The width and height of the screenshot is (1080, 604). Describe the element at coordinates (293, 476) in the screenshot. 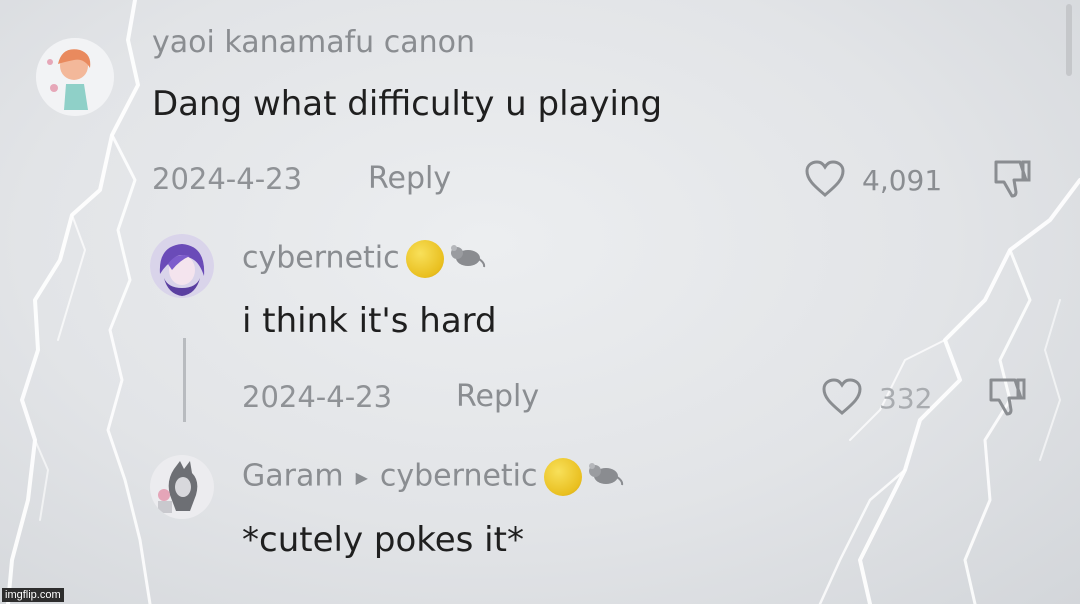

I see `username-text: Garam` at that location.